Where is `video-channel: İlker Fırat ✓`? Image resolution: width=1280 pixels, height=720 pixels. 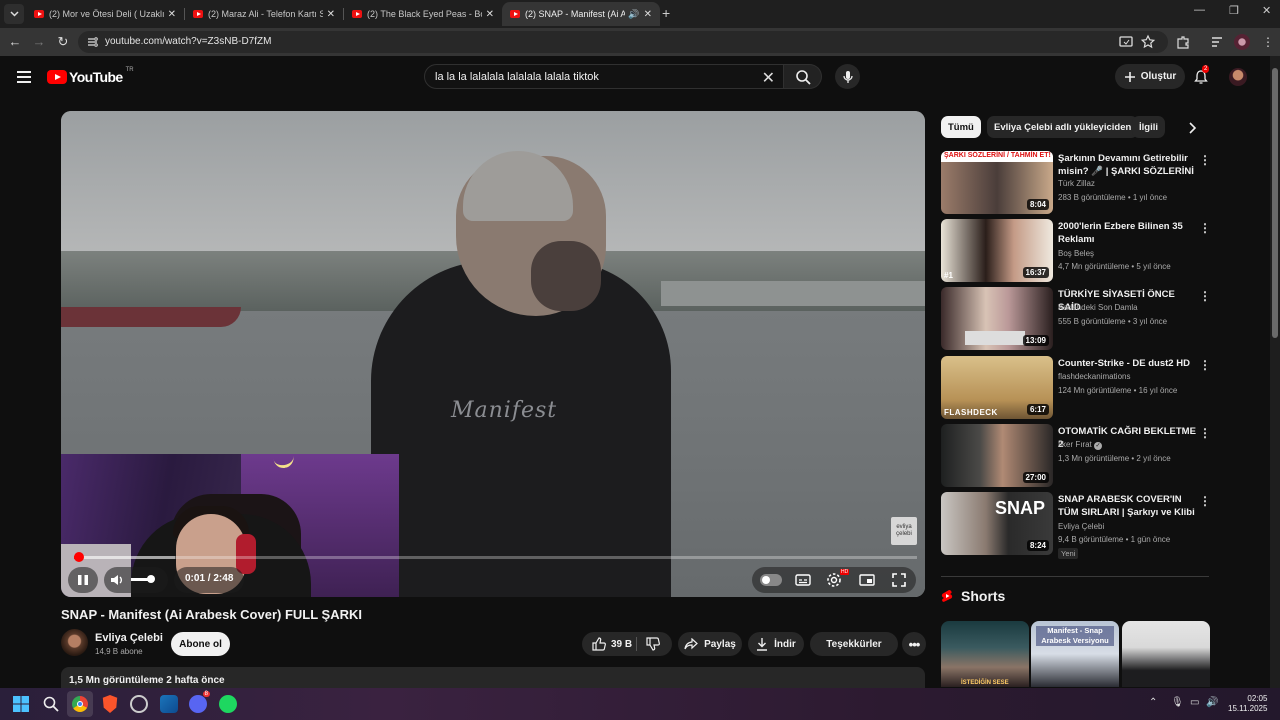
video-channel: İlker Fırat ✓ is located at coordinates (1080, 445).